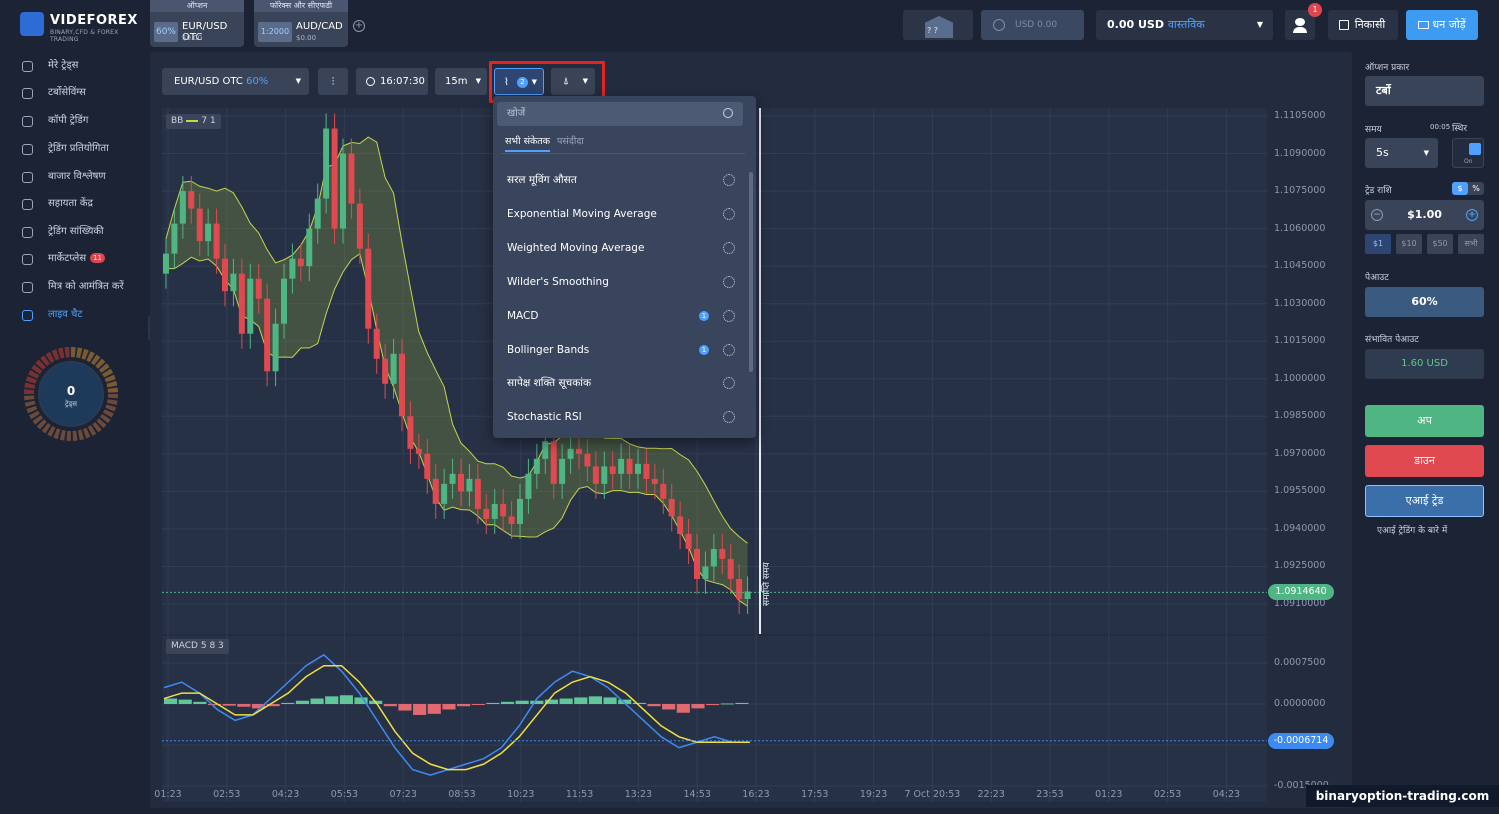 The image size is (1499, 814). Describe the element at coordinates (193, 121) in the screenshot. I see `bb-legend: BB 7 1` at that location.